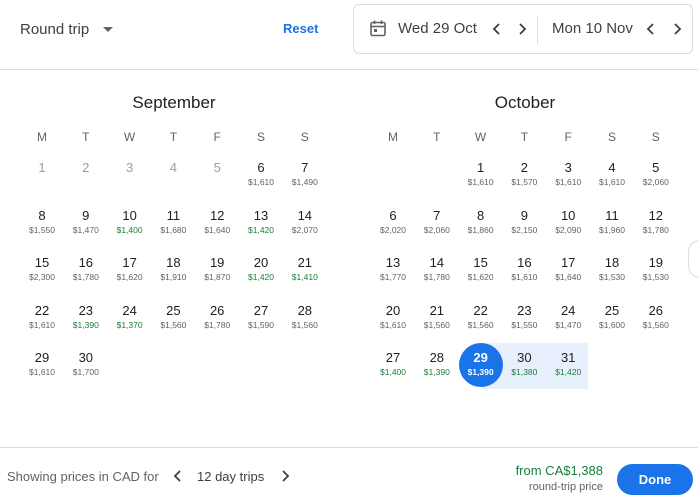 The height and width of the screenshot is (499, 698). I want to click on departure-date-input: Wed 29 Oct, so click(437, 28).